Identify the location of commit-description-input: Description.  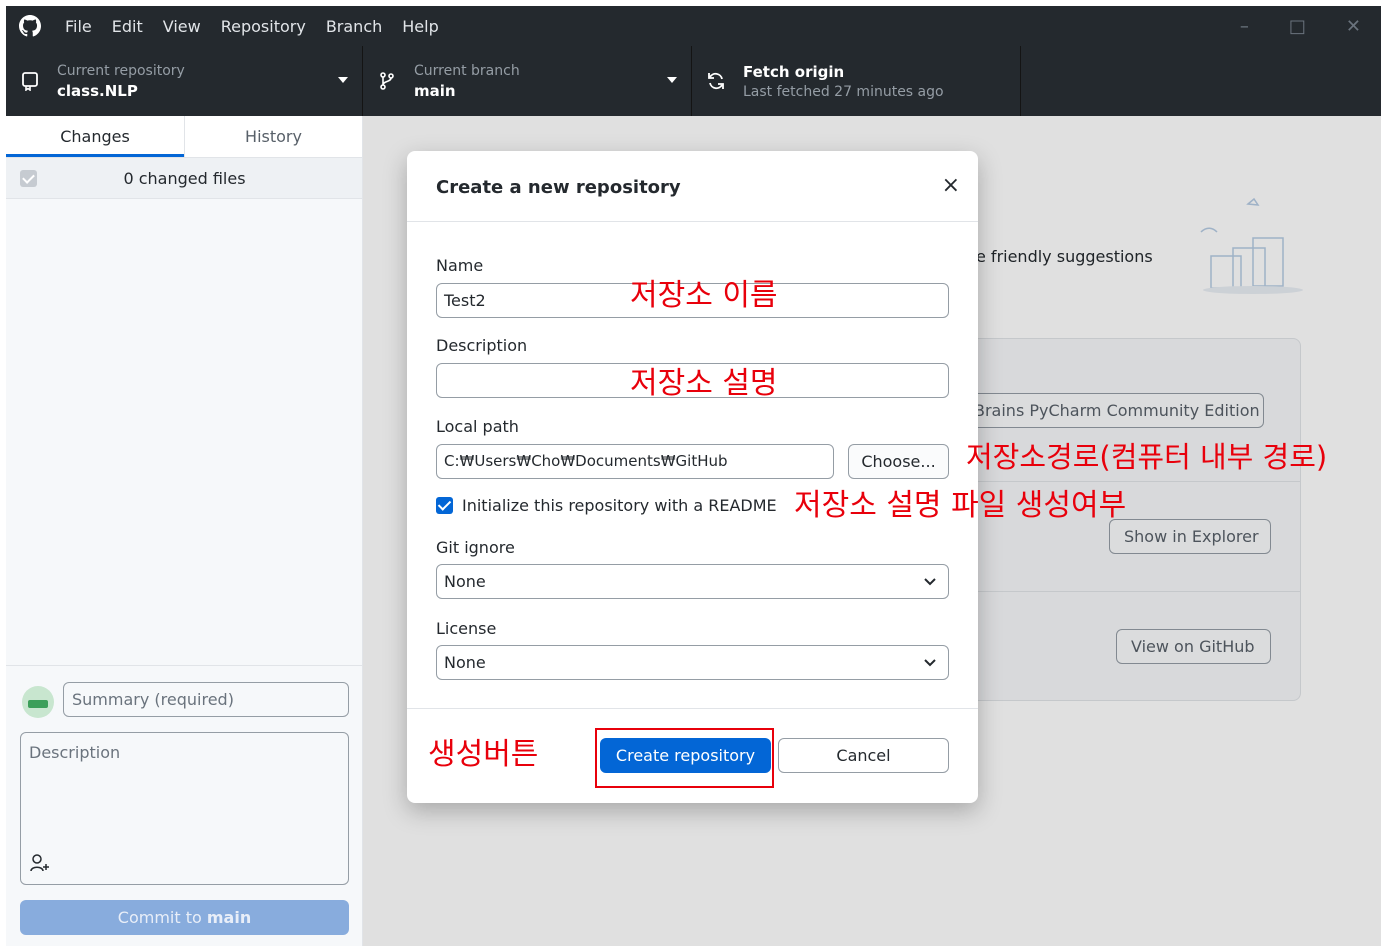
(184, 808).